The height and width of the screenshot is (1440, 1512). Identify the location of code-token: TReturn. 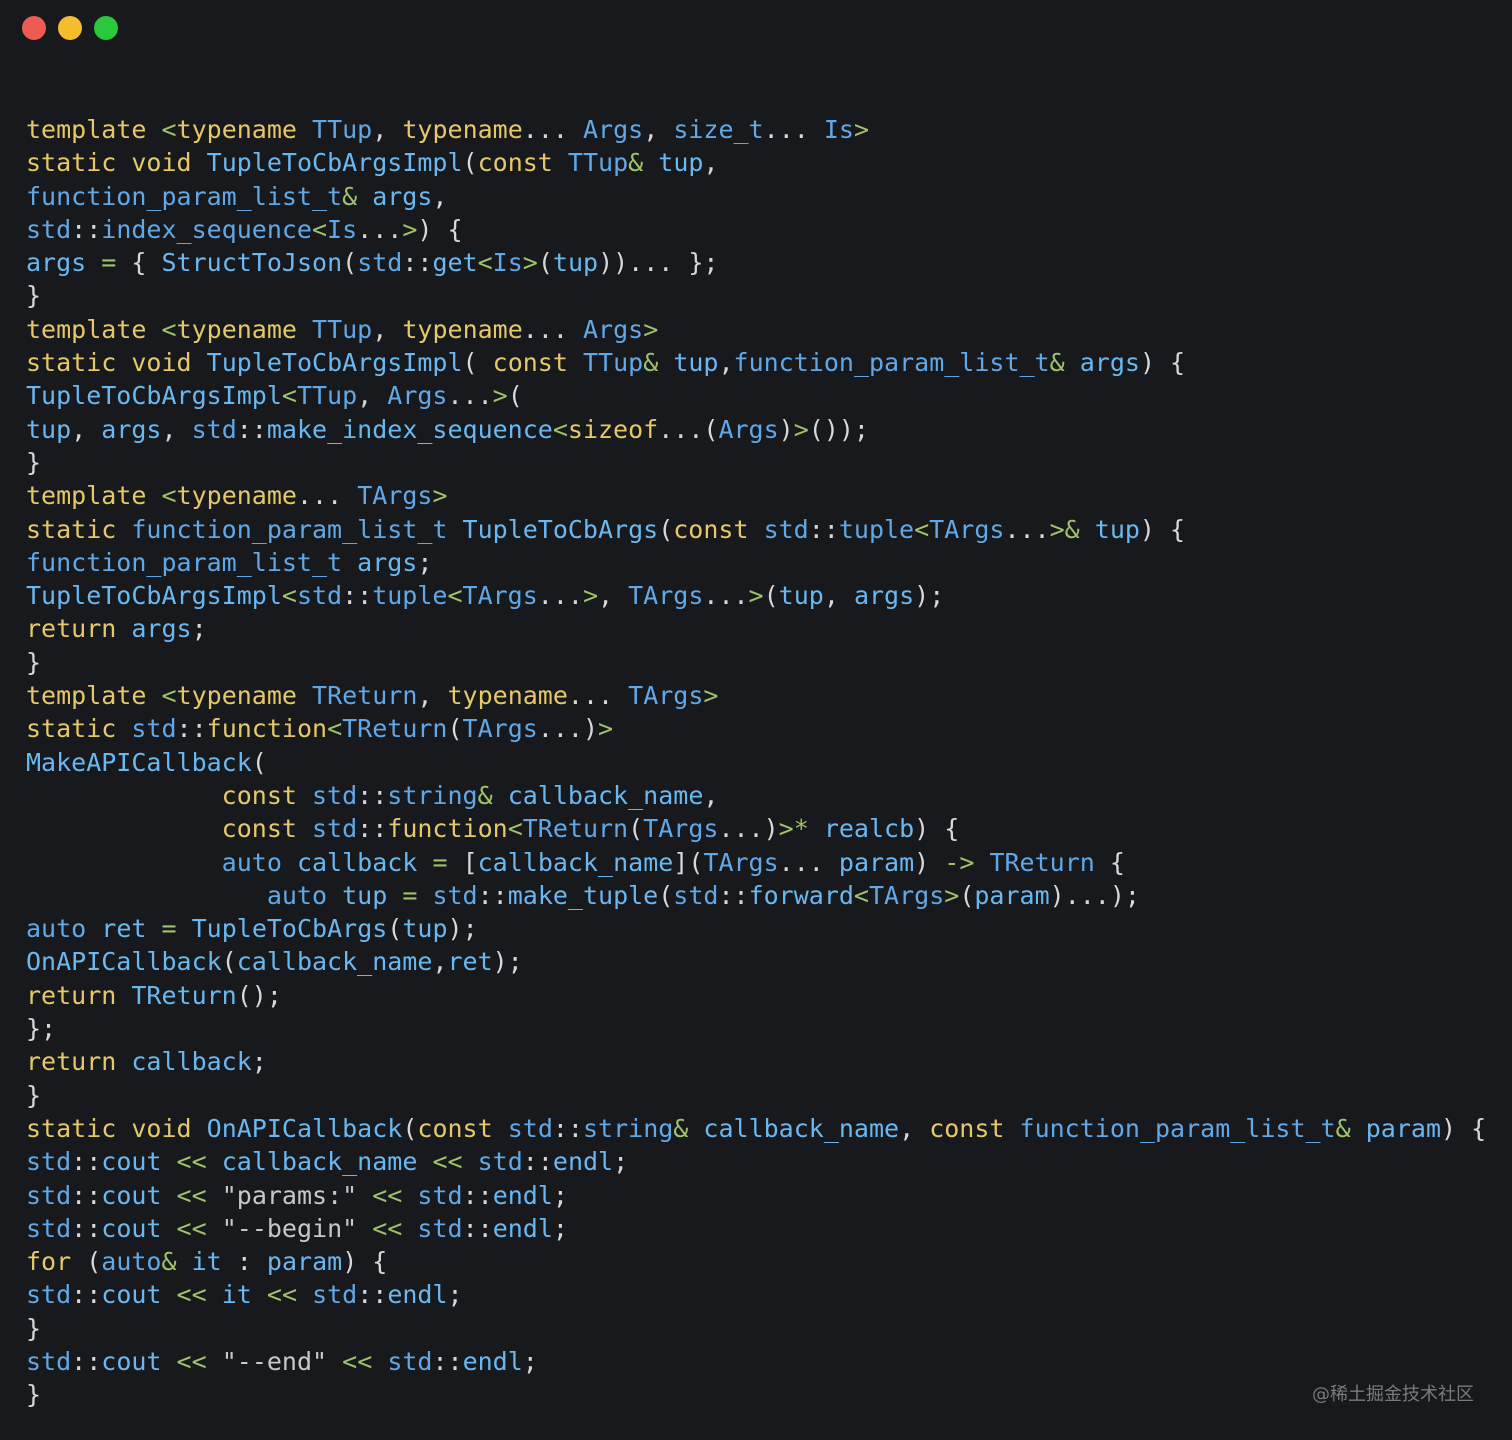
(184, 995).